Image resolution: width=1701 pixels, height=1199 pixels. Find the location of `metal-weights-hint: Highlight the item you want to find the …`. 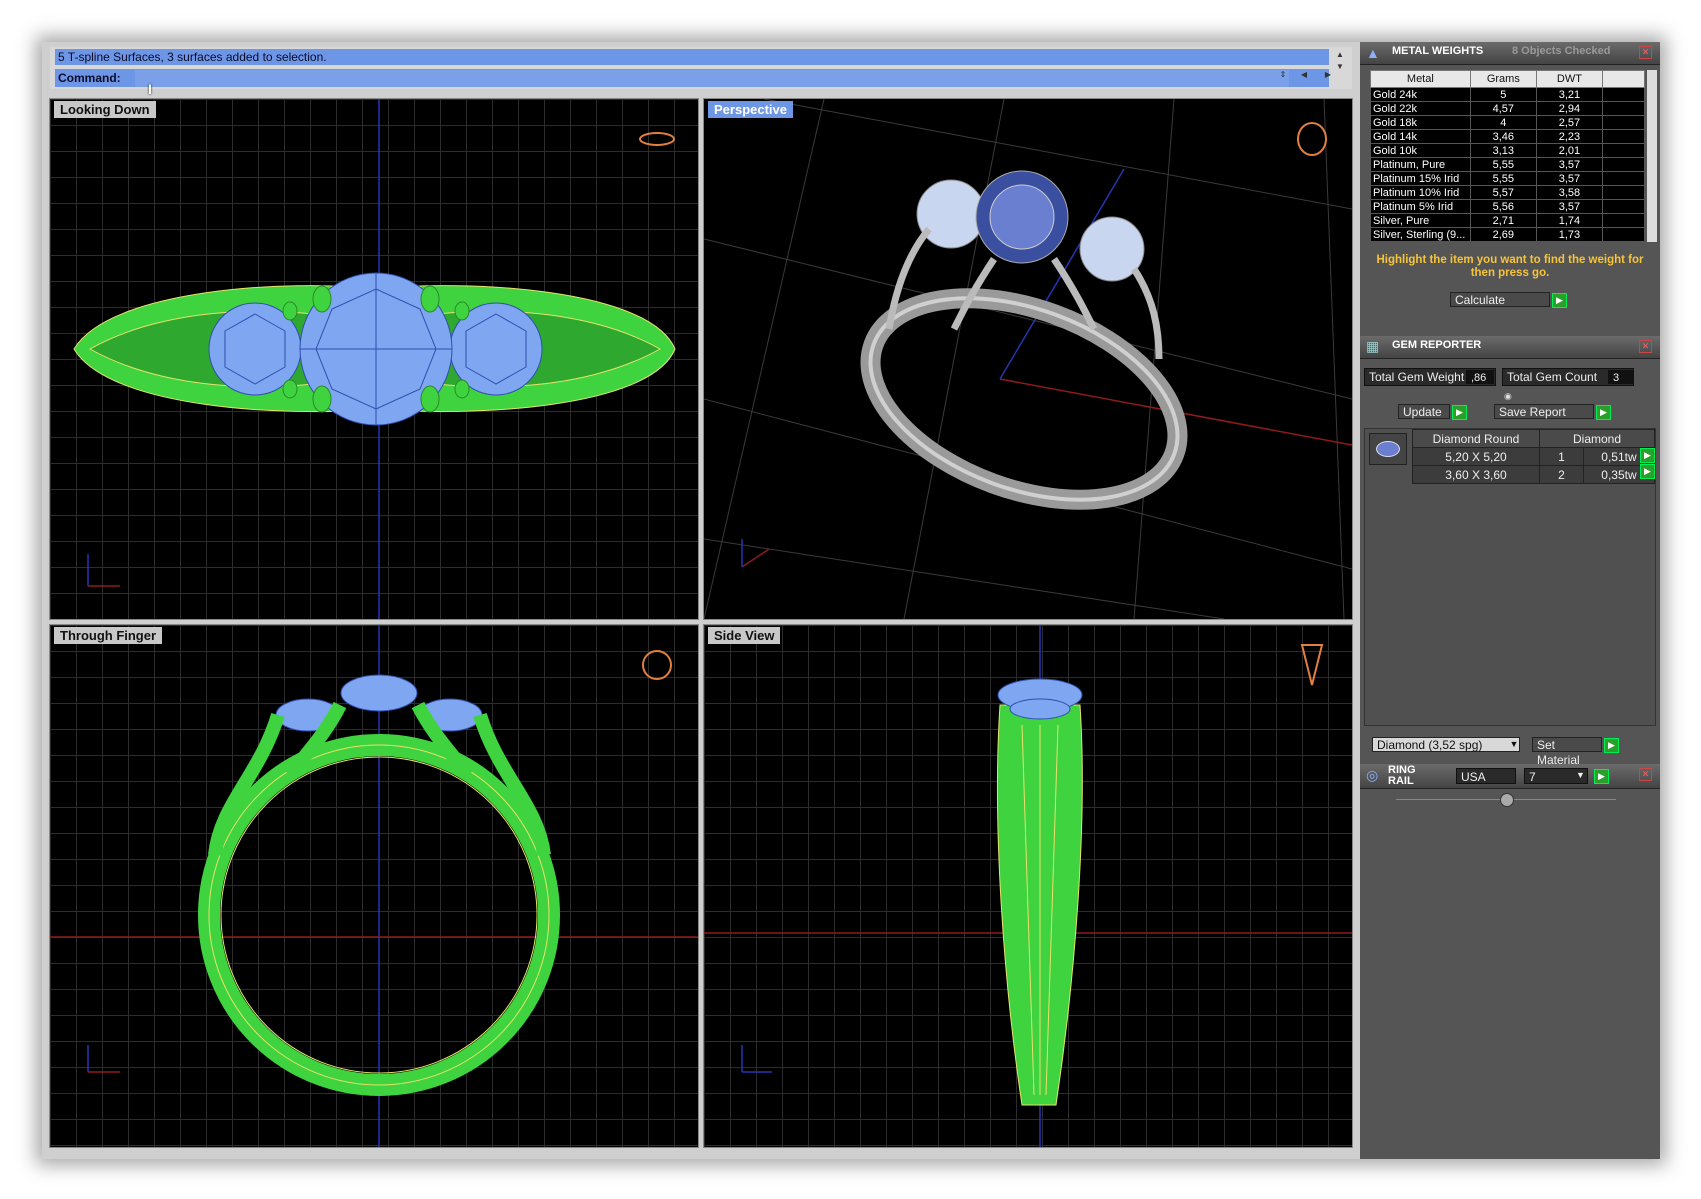

metal-weights-hint: Highlight the item you want to find the … is located at coordinates (1510, 266).